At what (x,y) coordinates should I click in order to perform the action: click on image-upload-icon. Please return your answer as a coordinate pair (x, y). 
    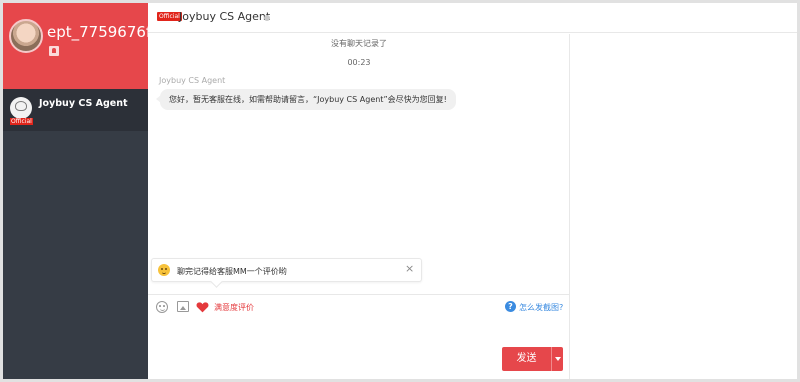
    Looking at the image, I should click on (183, 306).